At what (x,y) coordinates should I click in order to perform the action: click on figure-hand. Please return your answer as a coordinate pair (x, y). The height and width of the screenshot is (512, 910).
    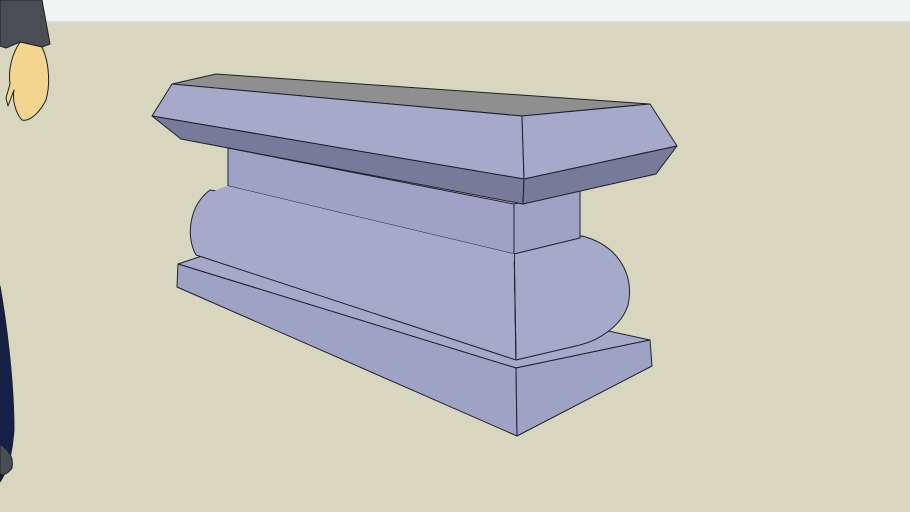
    Looking at the image, I should click on (27, 81).